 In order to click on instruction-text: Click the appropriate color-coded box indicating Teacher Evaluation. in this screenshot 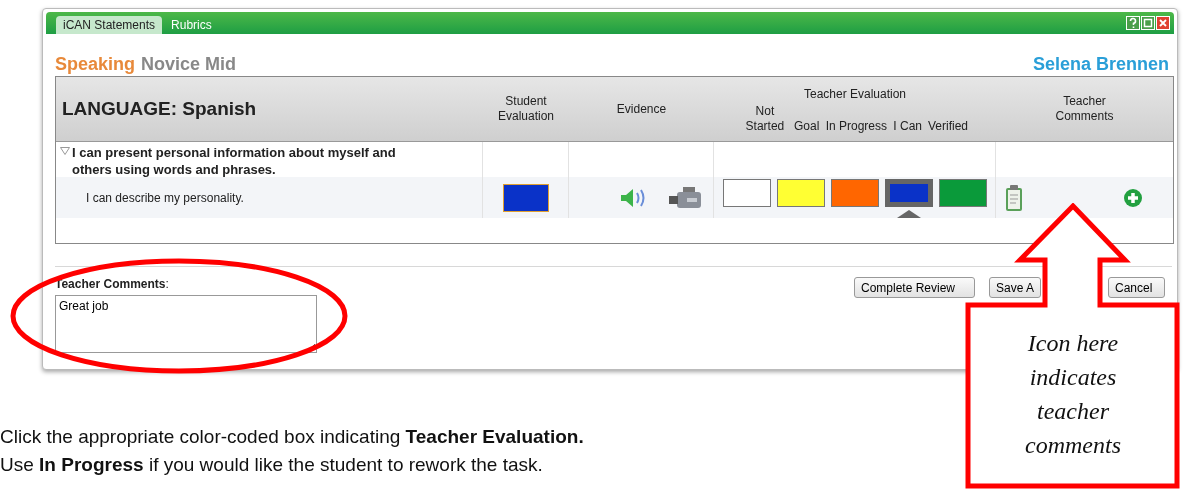, I will do `click(292, 437)`.